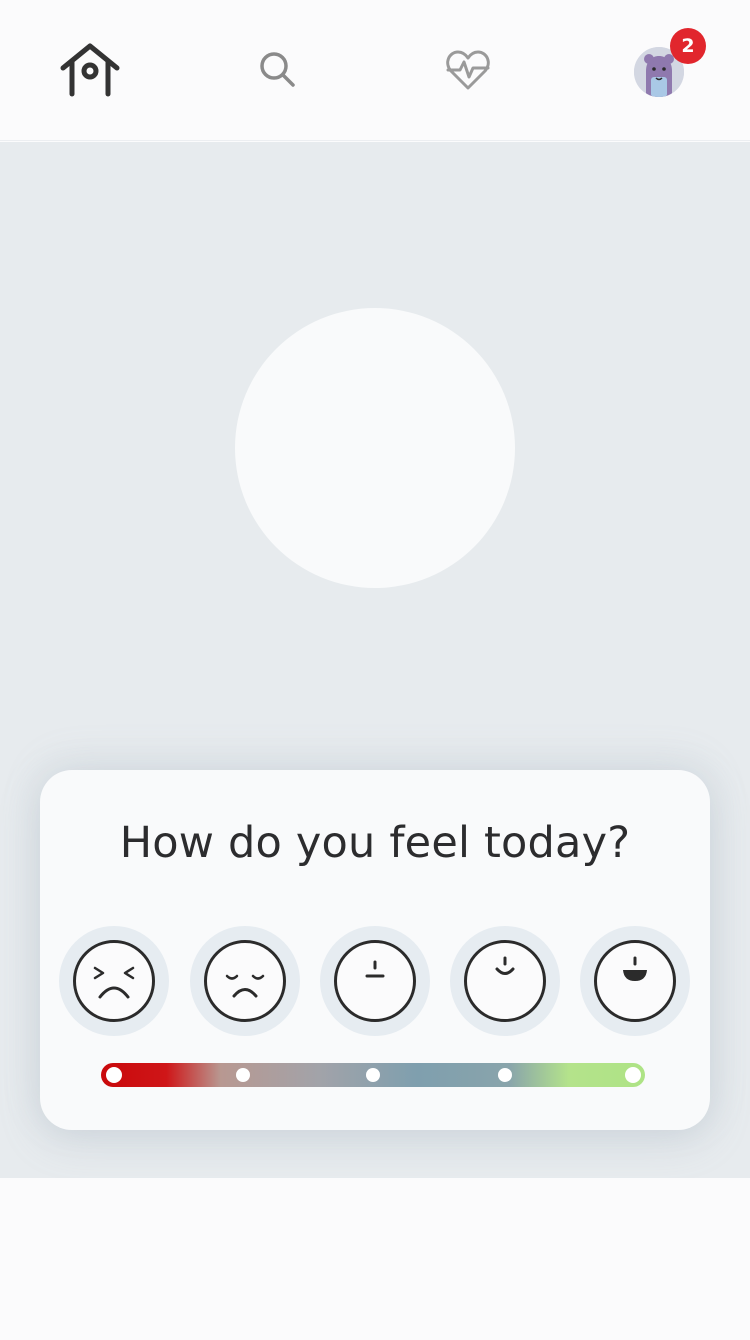  I want to click on search-icon, so click(278, 70).